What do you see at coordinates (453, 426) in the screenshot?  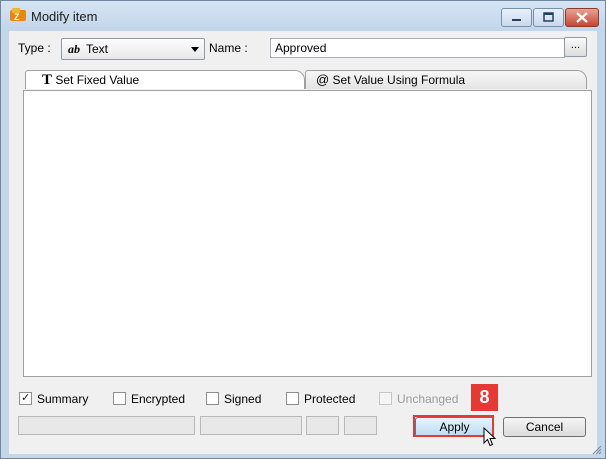 I see `apply-highlight-box` at bounding box center [453, 426].